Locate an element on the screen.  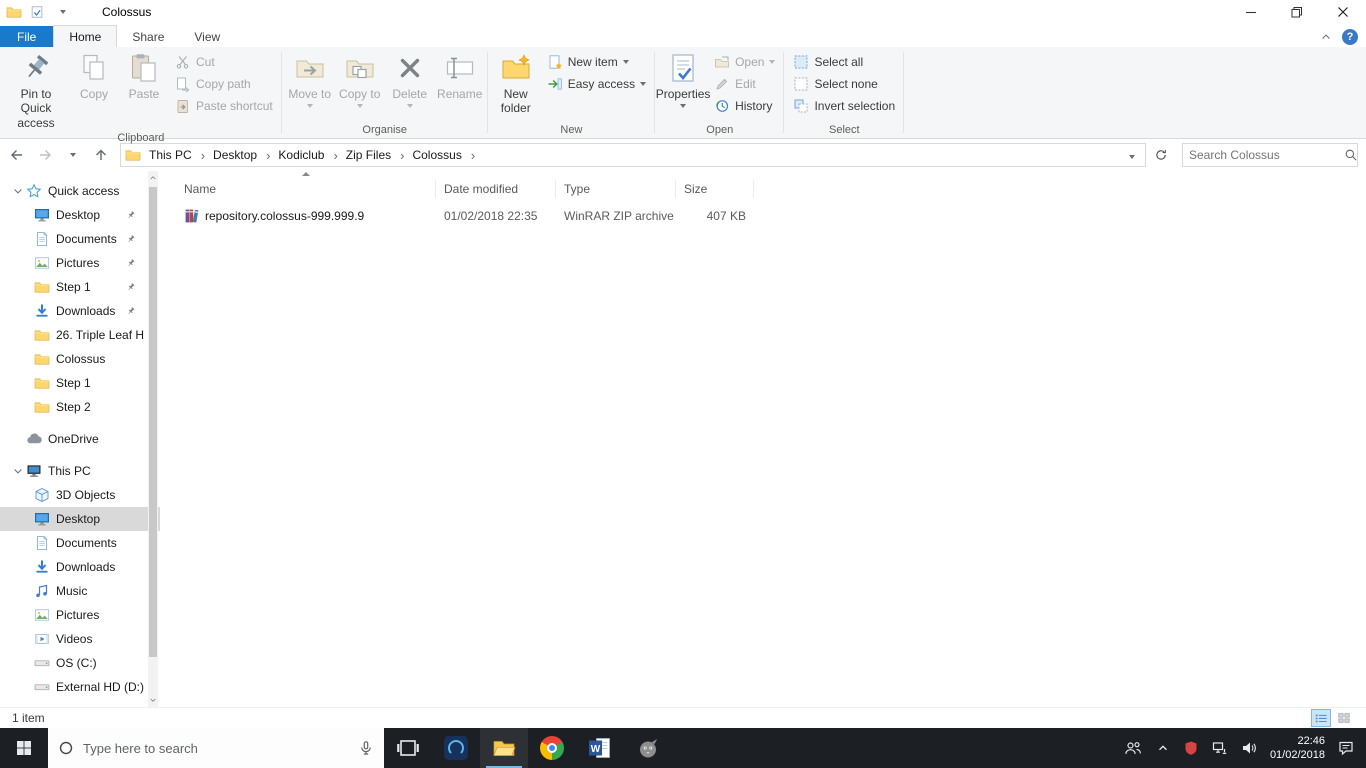
microphone-icon is located at coordinates (366, 748).